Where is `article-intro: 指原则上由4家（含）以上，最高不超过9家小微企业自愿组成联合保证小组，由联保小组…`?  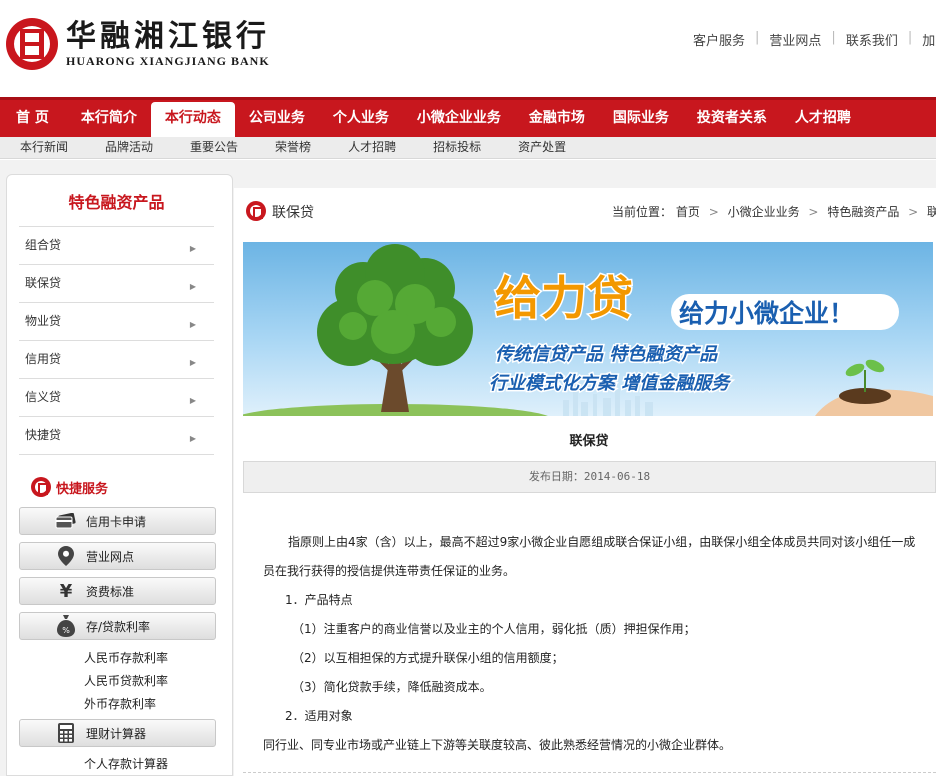 article-intro: 指原则上由4家（含）以上，最高不超过9家小微企业自愿组成联合保证小组，由联保小组… is located at coordinates (589, 556).